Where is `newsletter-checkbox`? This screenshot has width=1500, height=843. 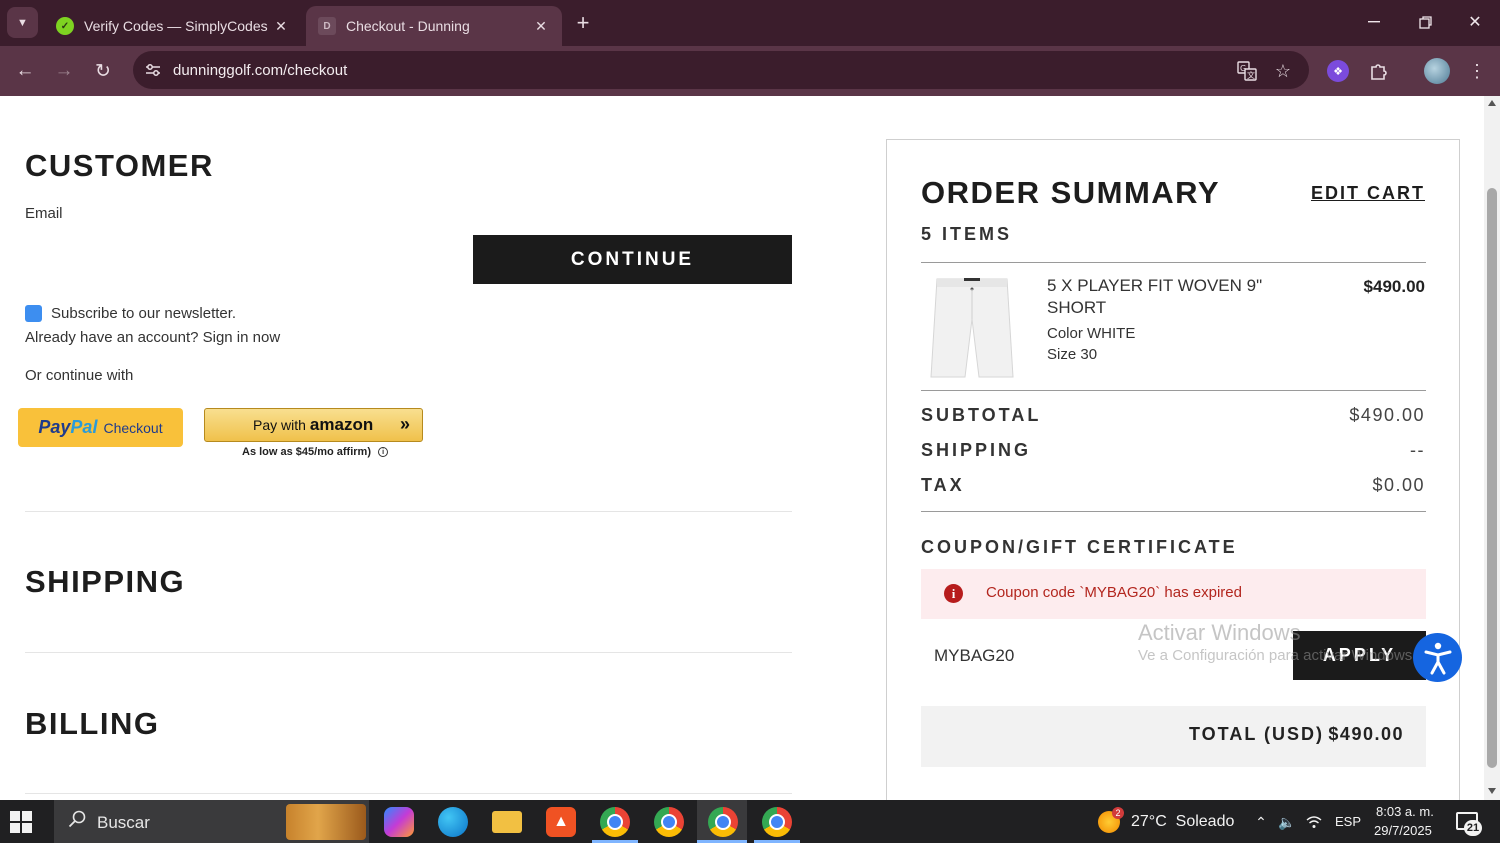
newsletter-checkbox is located at coordinates (33, 313).